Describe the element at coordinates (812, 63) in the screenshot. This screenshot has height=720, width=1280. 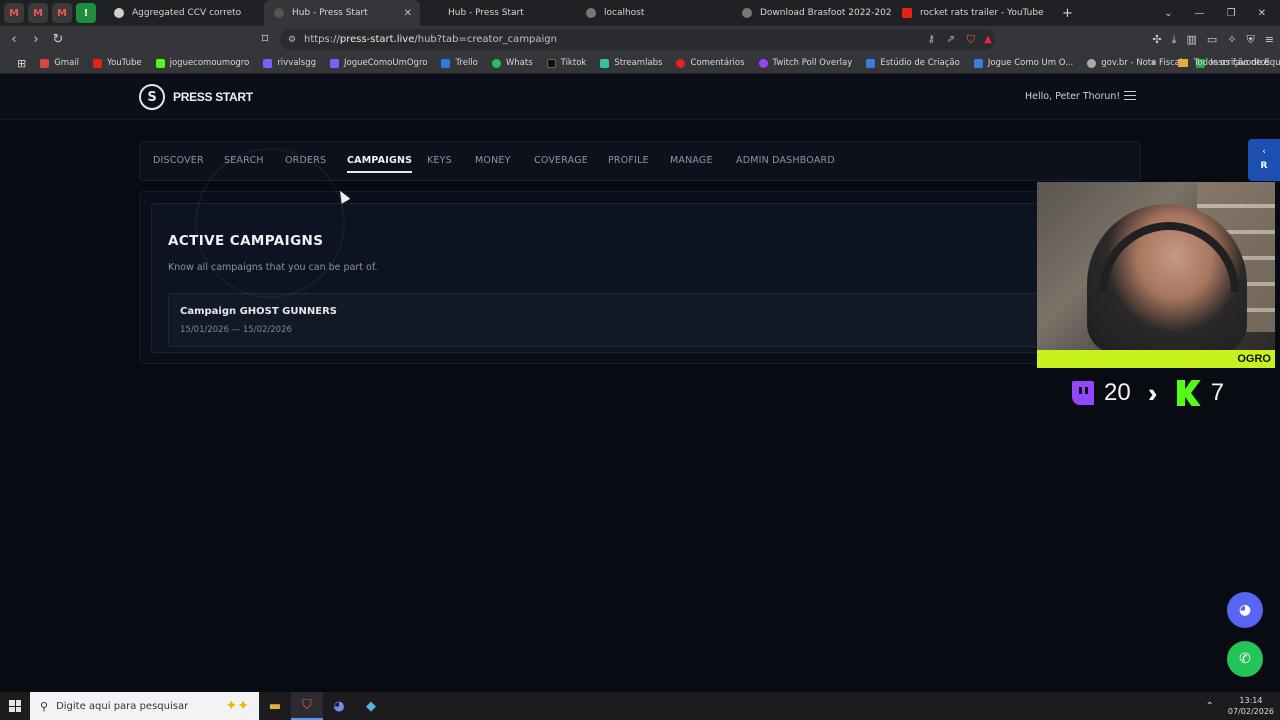
I see `bookmark-label: Twitch Poll Overlay` at that location.